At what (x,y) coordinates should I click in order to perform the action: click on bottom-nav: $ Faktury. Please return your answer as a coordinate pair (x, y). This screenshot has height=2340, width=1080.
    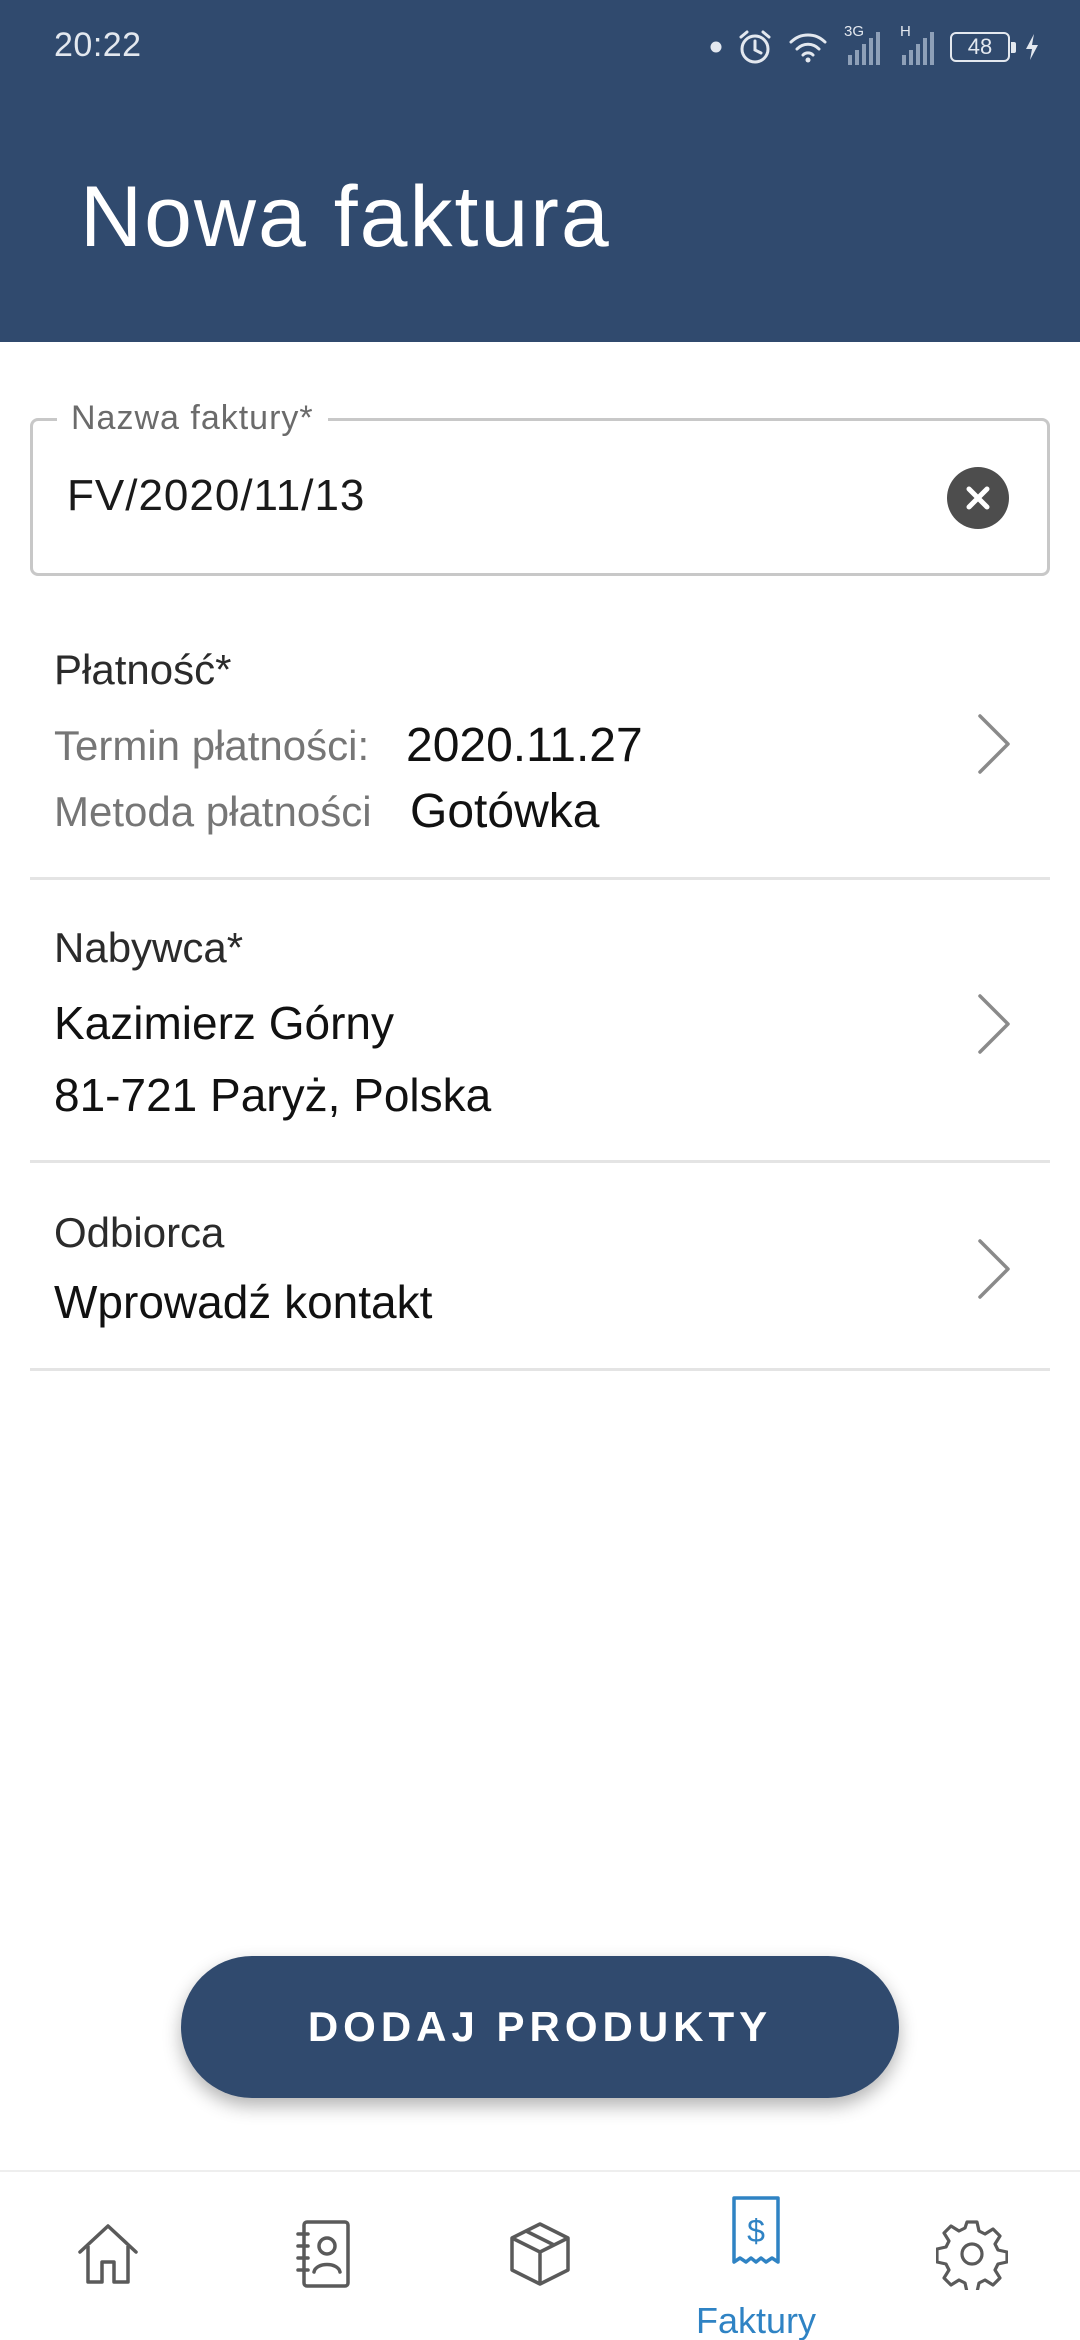
    Looking at the image, I should click on (540, 2255).